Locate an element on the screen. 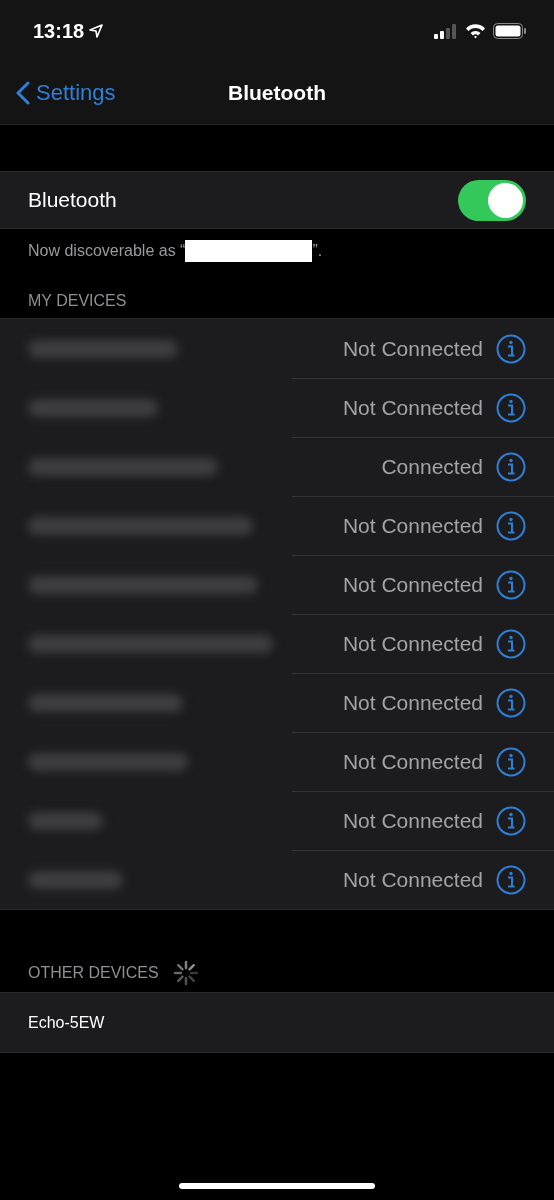 This screenshot has height=1200, width=554. wifi-icon is located at coordinates (475, 31).